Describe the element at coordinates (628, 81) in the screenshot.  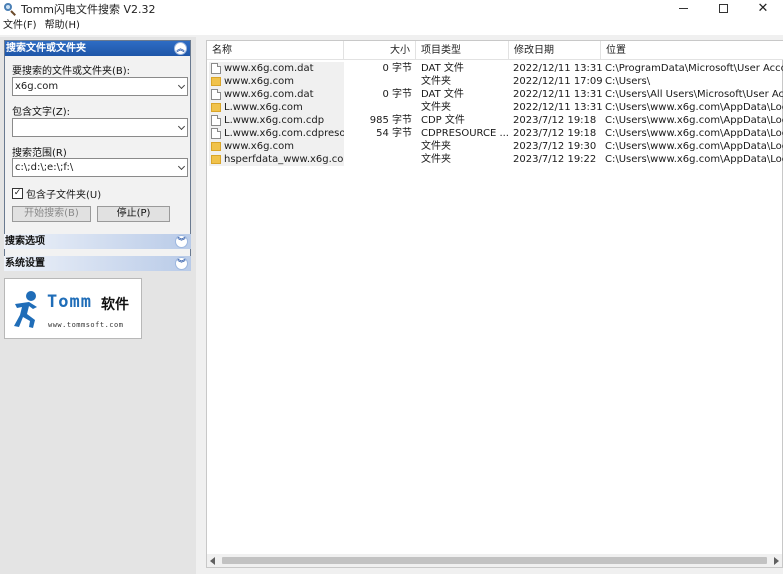
I see `file-location: C:\Users\` at that location.